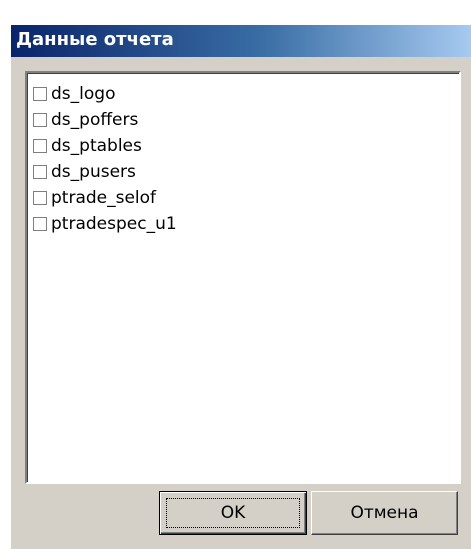 Image resolution: width=471 pixels, height=549 pixels. I want to click on list-item-ds-logo: ds_logo, so click(74, 94).